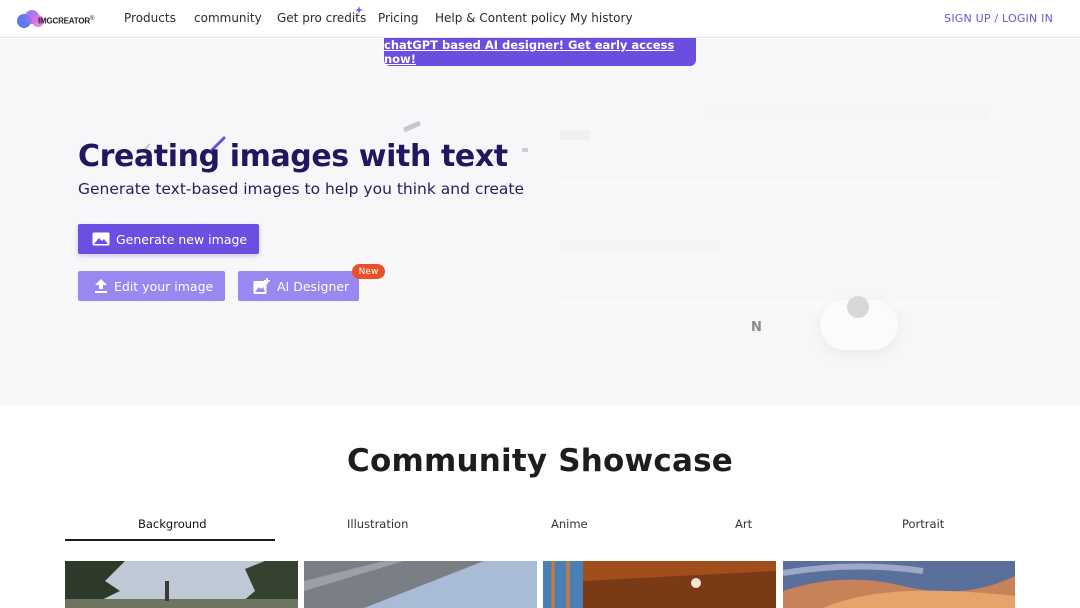 Image resolution: width=1080 pixels, height=608 pixels. Describe the element at coordinates (101, 239) in the screenshot. I see `image-icon` at that location.